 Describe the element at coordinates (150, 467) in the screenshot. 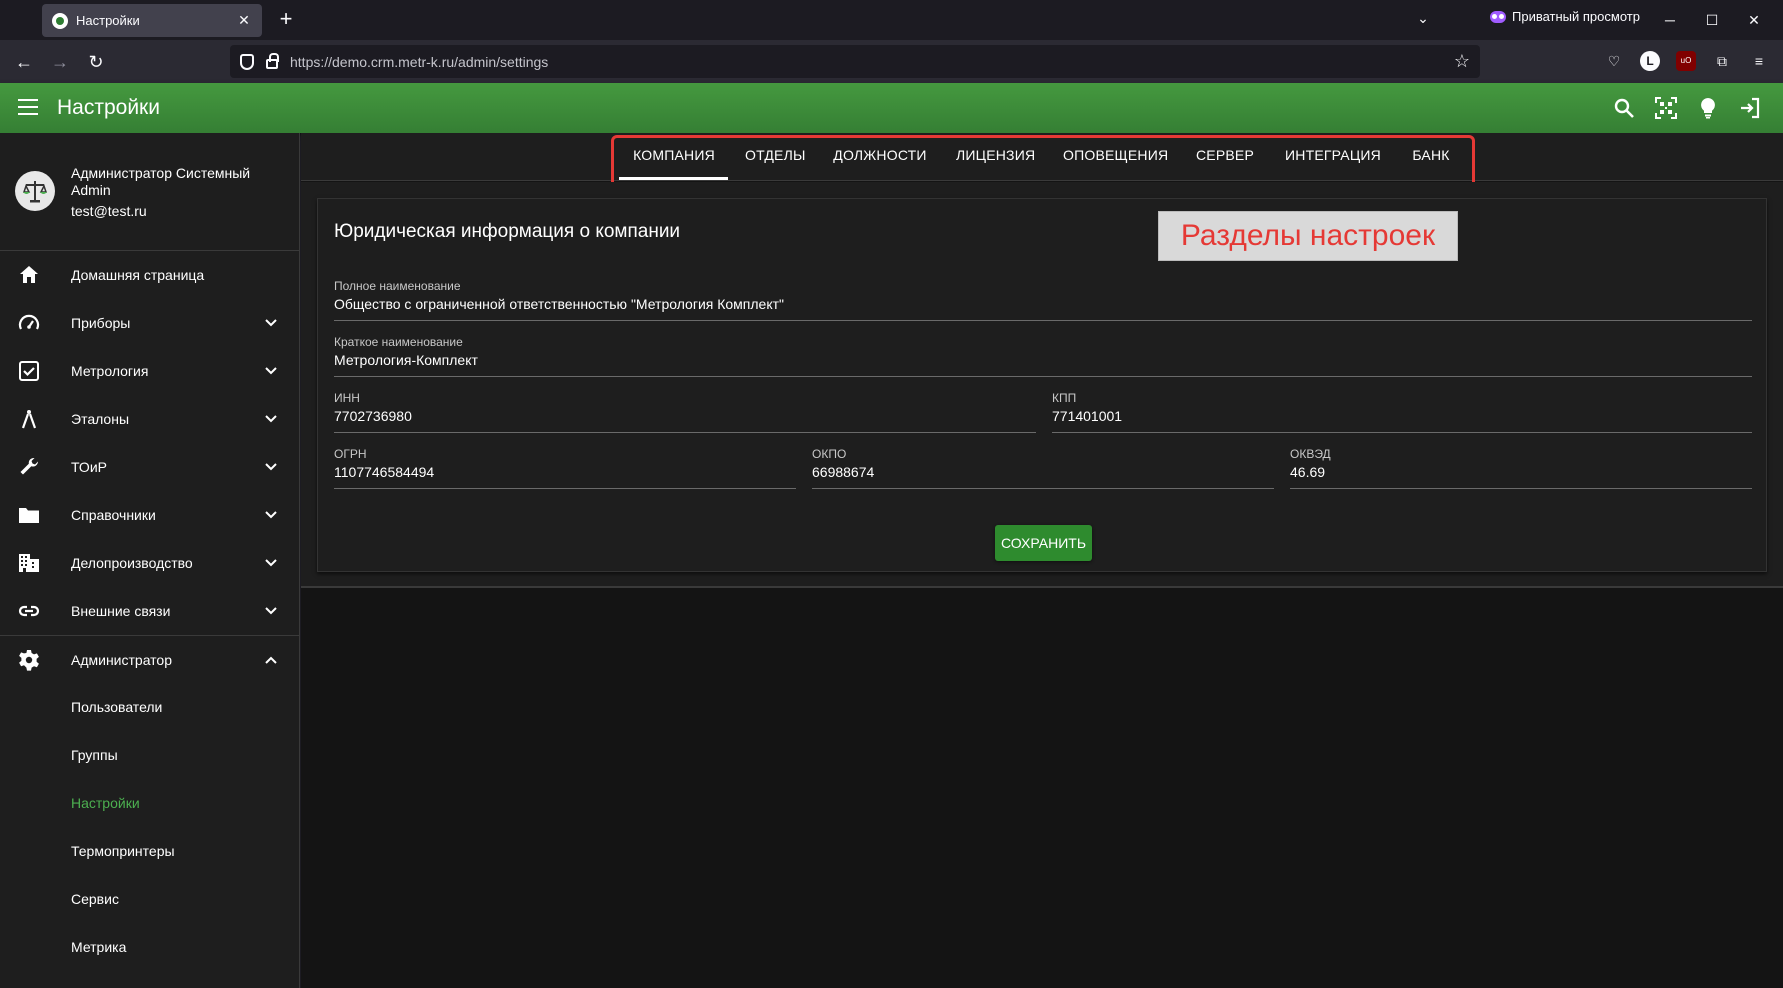

I see `sidebar-item-toir: ТОиР` at that location.